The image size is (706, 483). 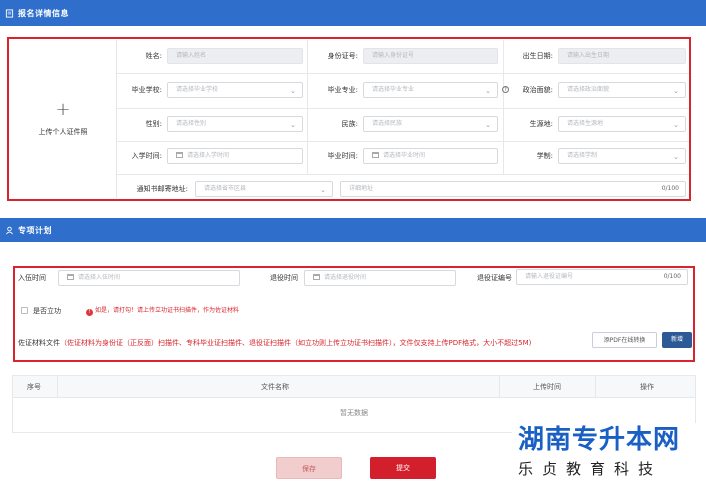 What do you see at coordinates (43, 13) in the screenshot?
I see `section-title: 报名详情信息` at bounding box center [43, 13].